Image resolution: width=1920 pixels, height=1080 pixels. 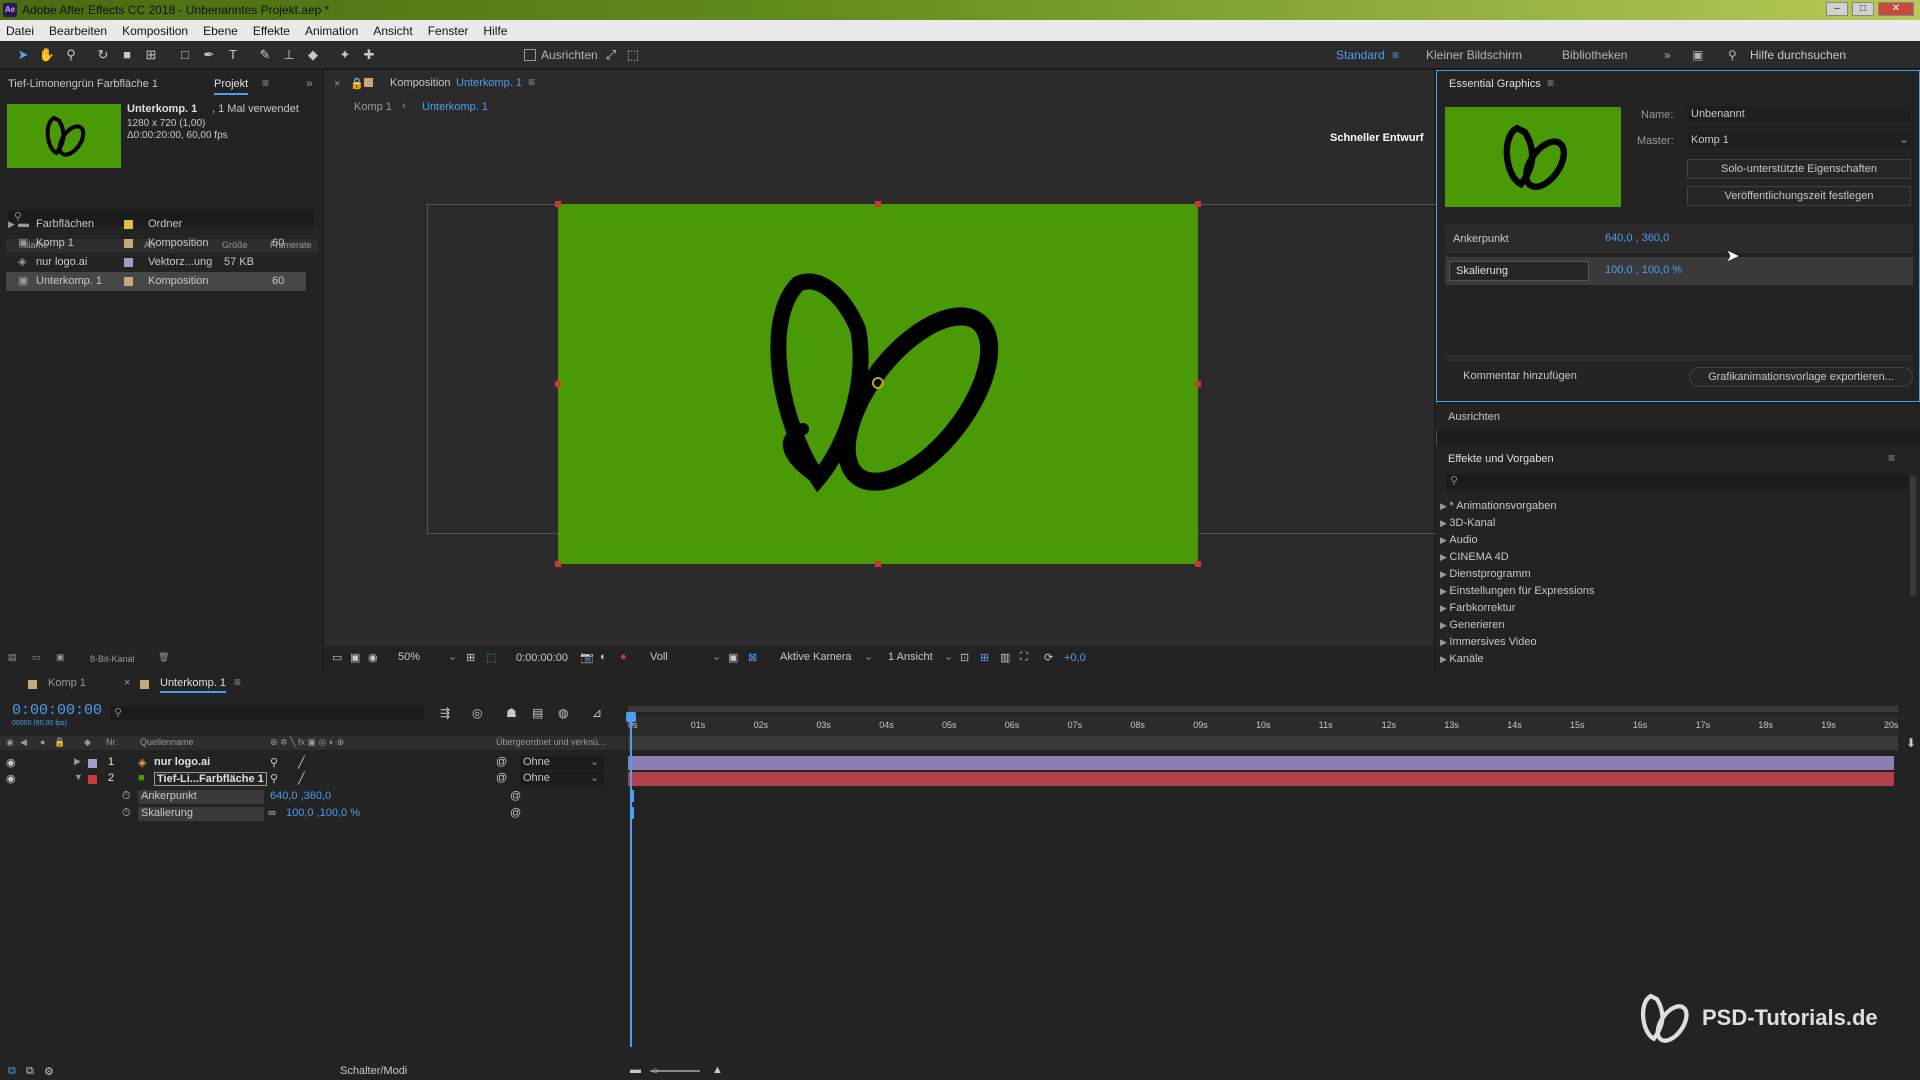 What do you see at coordinates (878, 383) in the screenshot?
I see `anchor-point-icon` at bounding box center [878, 383].